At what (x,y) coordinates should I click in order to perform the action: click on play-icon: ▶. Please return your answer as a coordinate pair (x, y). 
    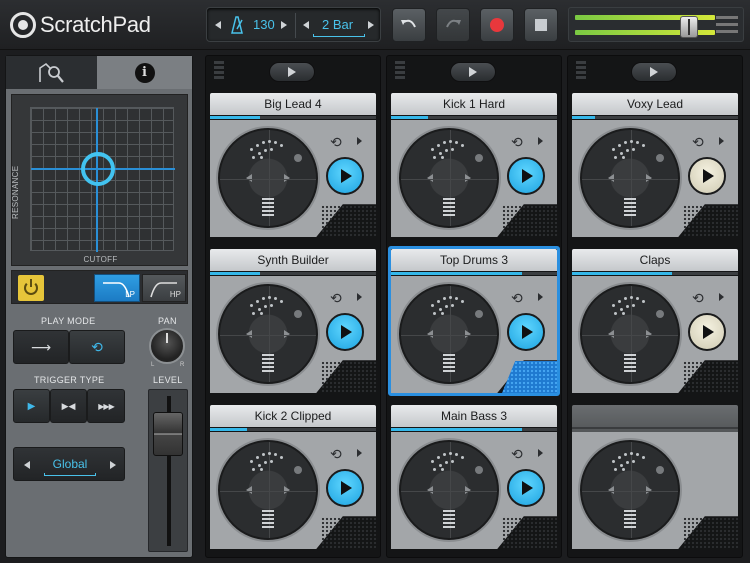
    Looking at the image, I should click on (31, 406).